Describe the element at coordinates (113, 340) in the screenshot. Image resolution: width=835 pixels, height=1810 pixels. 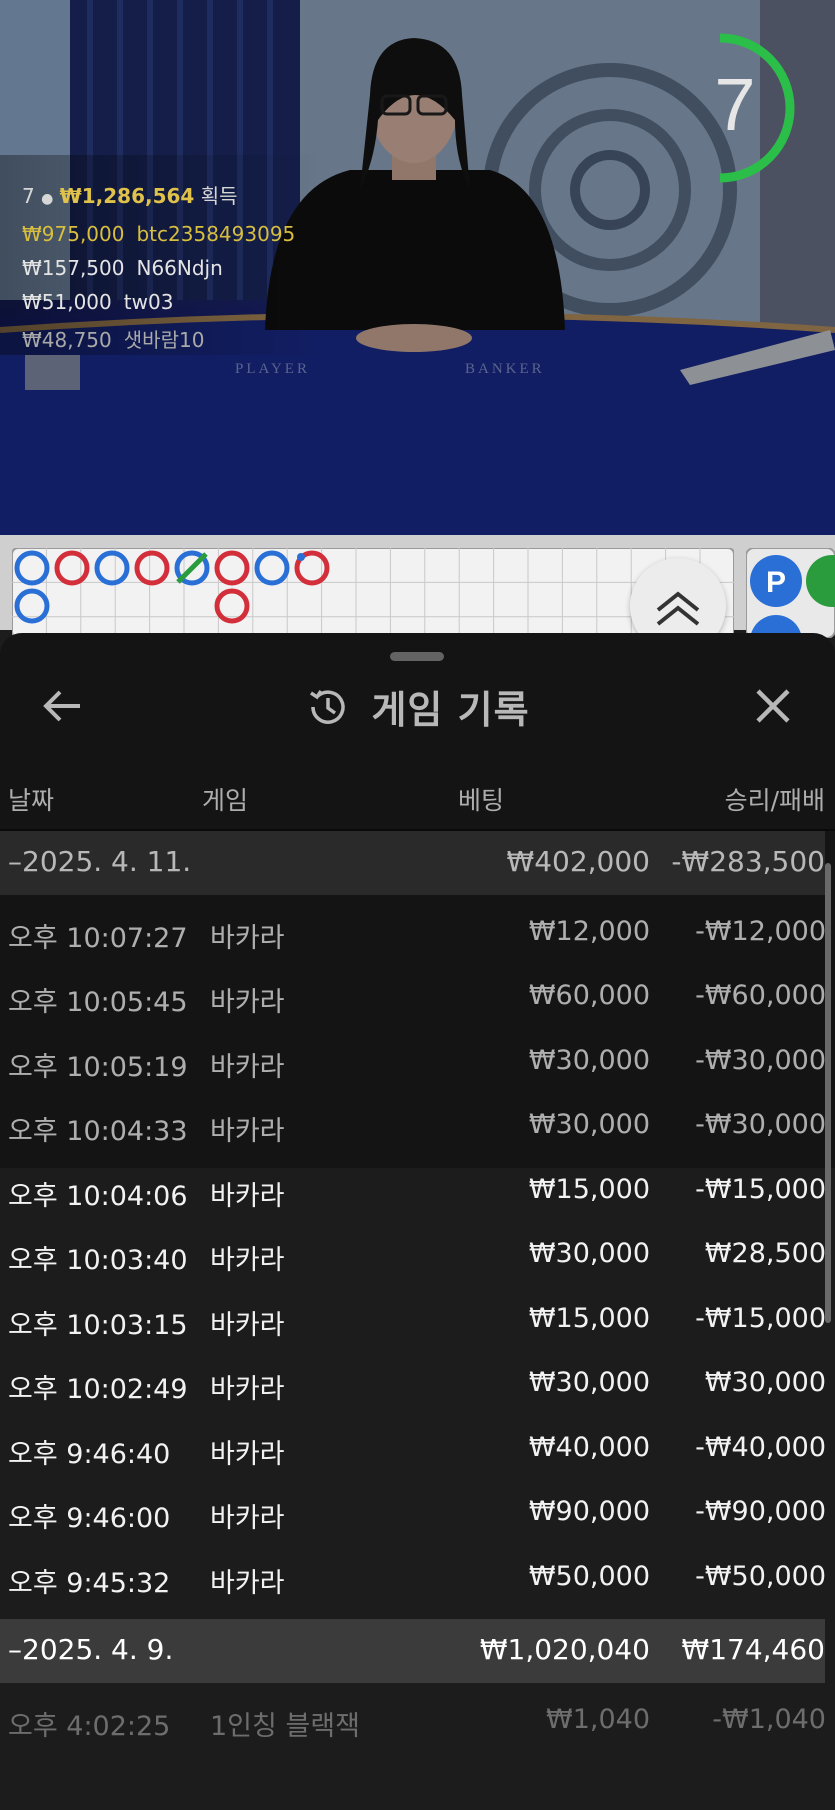
I see `winner-row: ₩48,750 샛바람10` at that location.